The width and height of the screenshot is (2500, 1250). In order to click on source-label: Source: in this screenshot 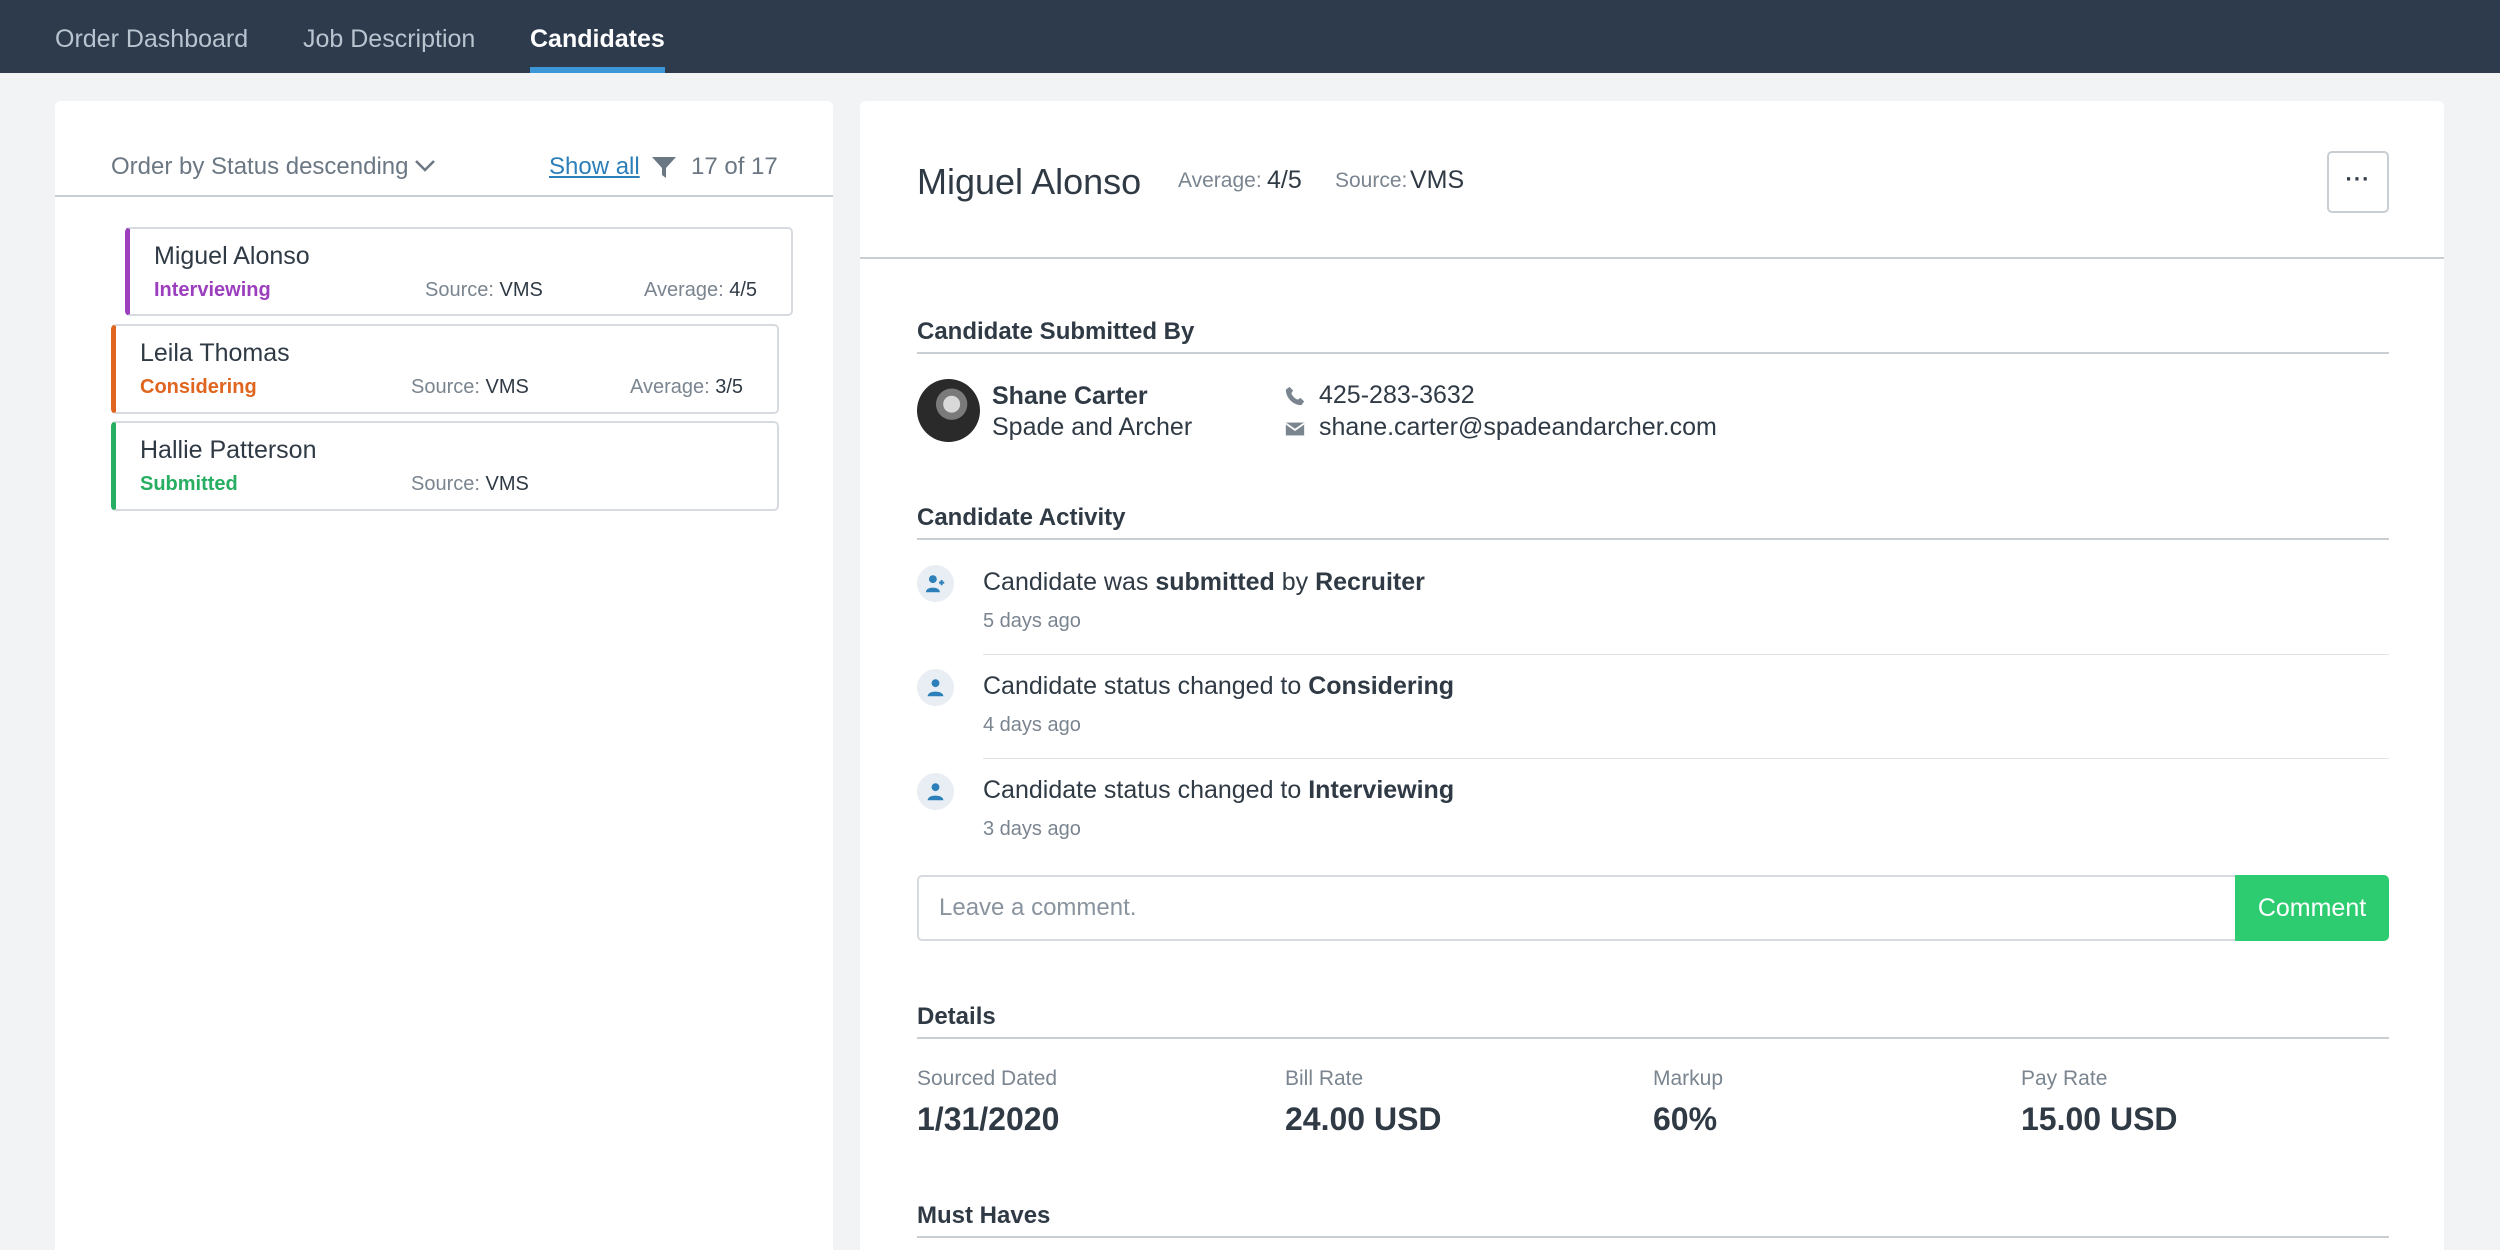, I will do `click(1371, 180)`.